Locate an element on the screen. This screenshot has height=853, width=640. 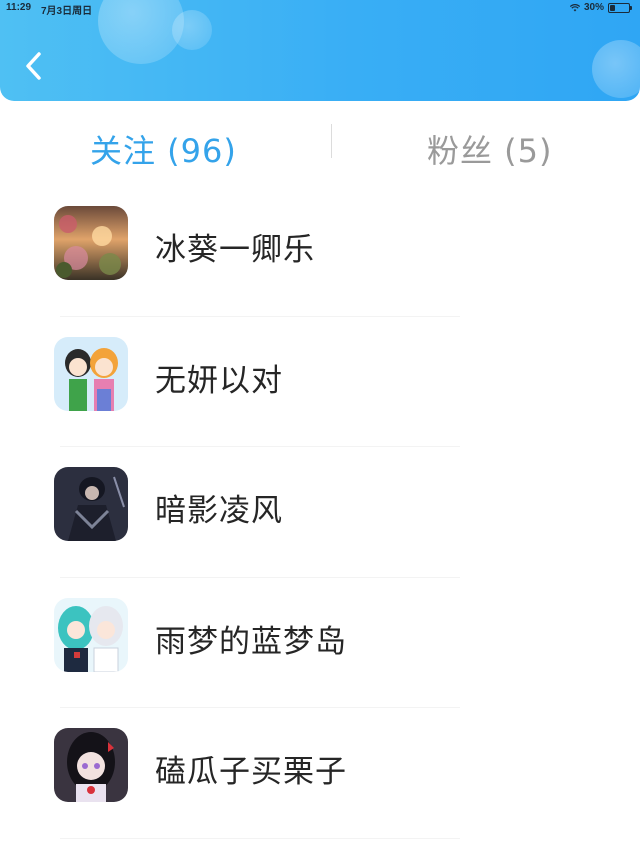
battery-icon is located at coordinates (620, 7).